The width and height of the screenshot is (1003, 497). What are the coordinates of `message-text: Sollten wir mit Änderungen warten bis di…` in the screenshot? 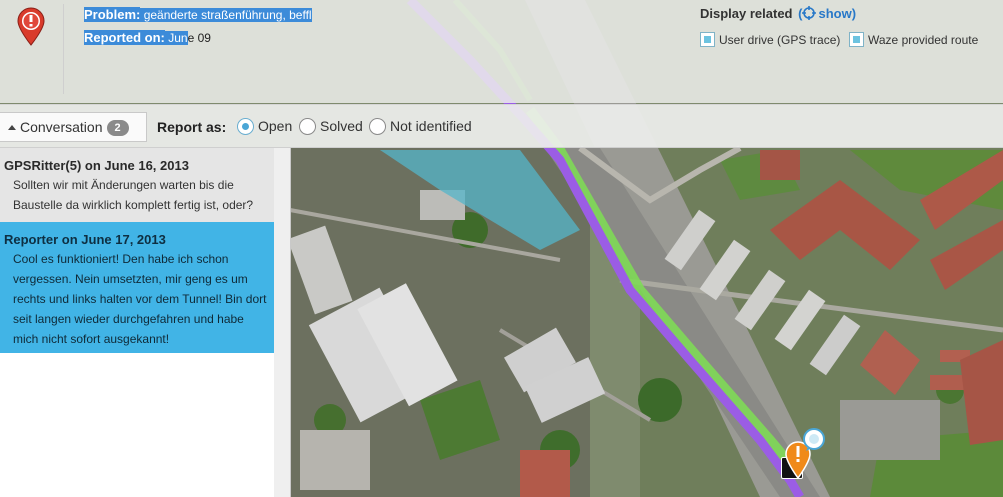 It's located at (133, 195).